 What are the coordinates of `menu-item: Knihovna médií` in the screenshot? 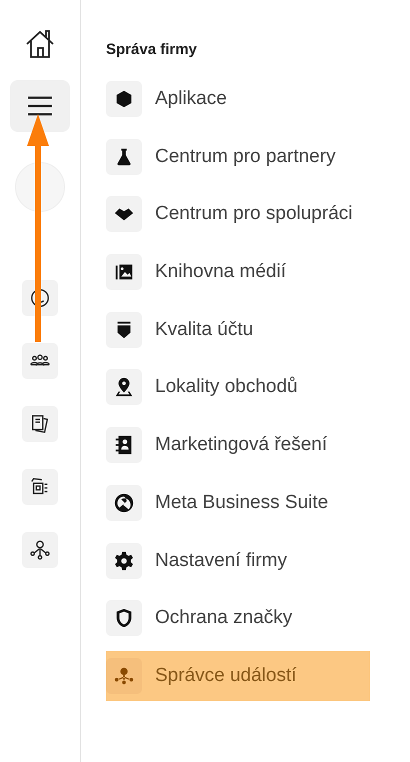 It's located at (238, 272).